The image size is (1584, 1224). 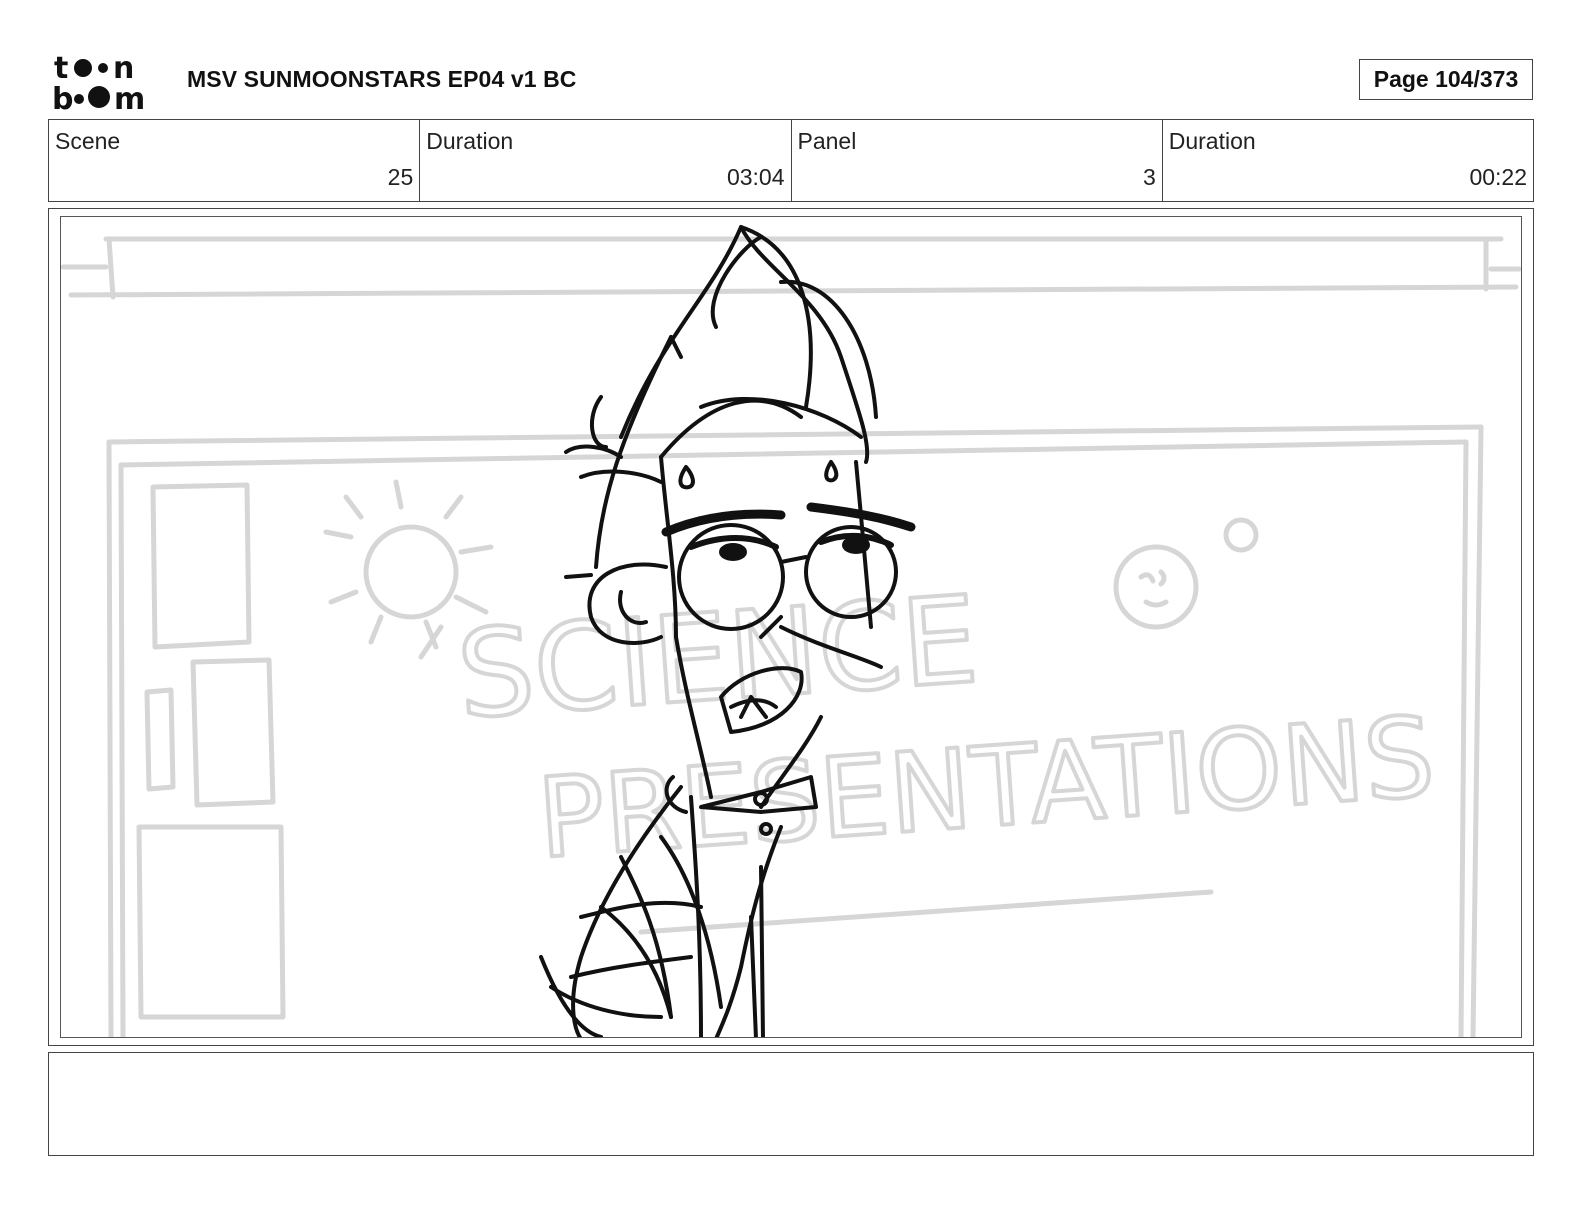 What do you see at coordinates (977, 160) in the screenshot?
I see `panel-cell: Panel 3` at bounding box center [977, 160].